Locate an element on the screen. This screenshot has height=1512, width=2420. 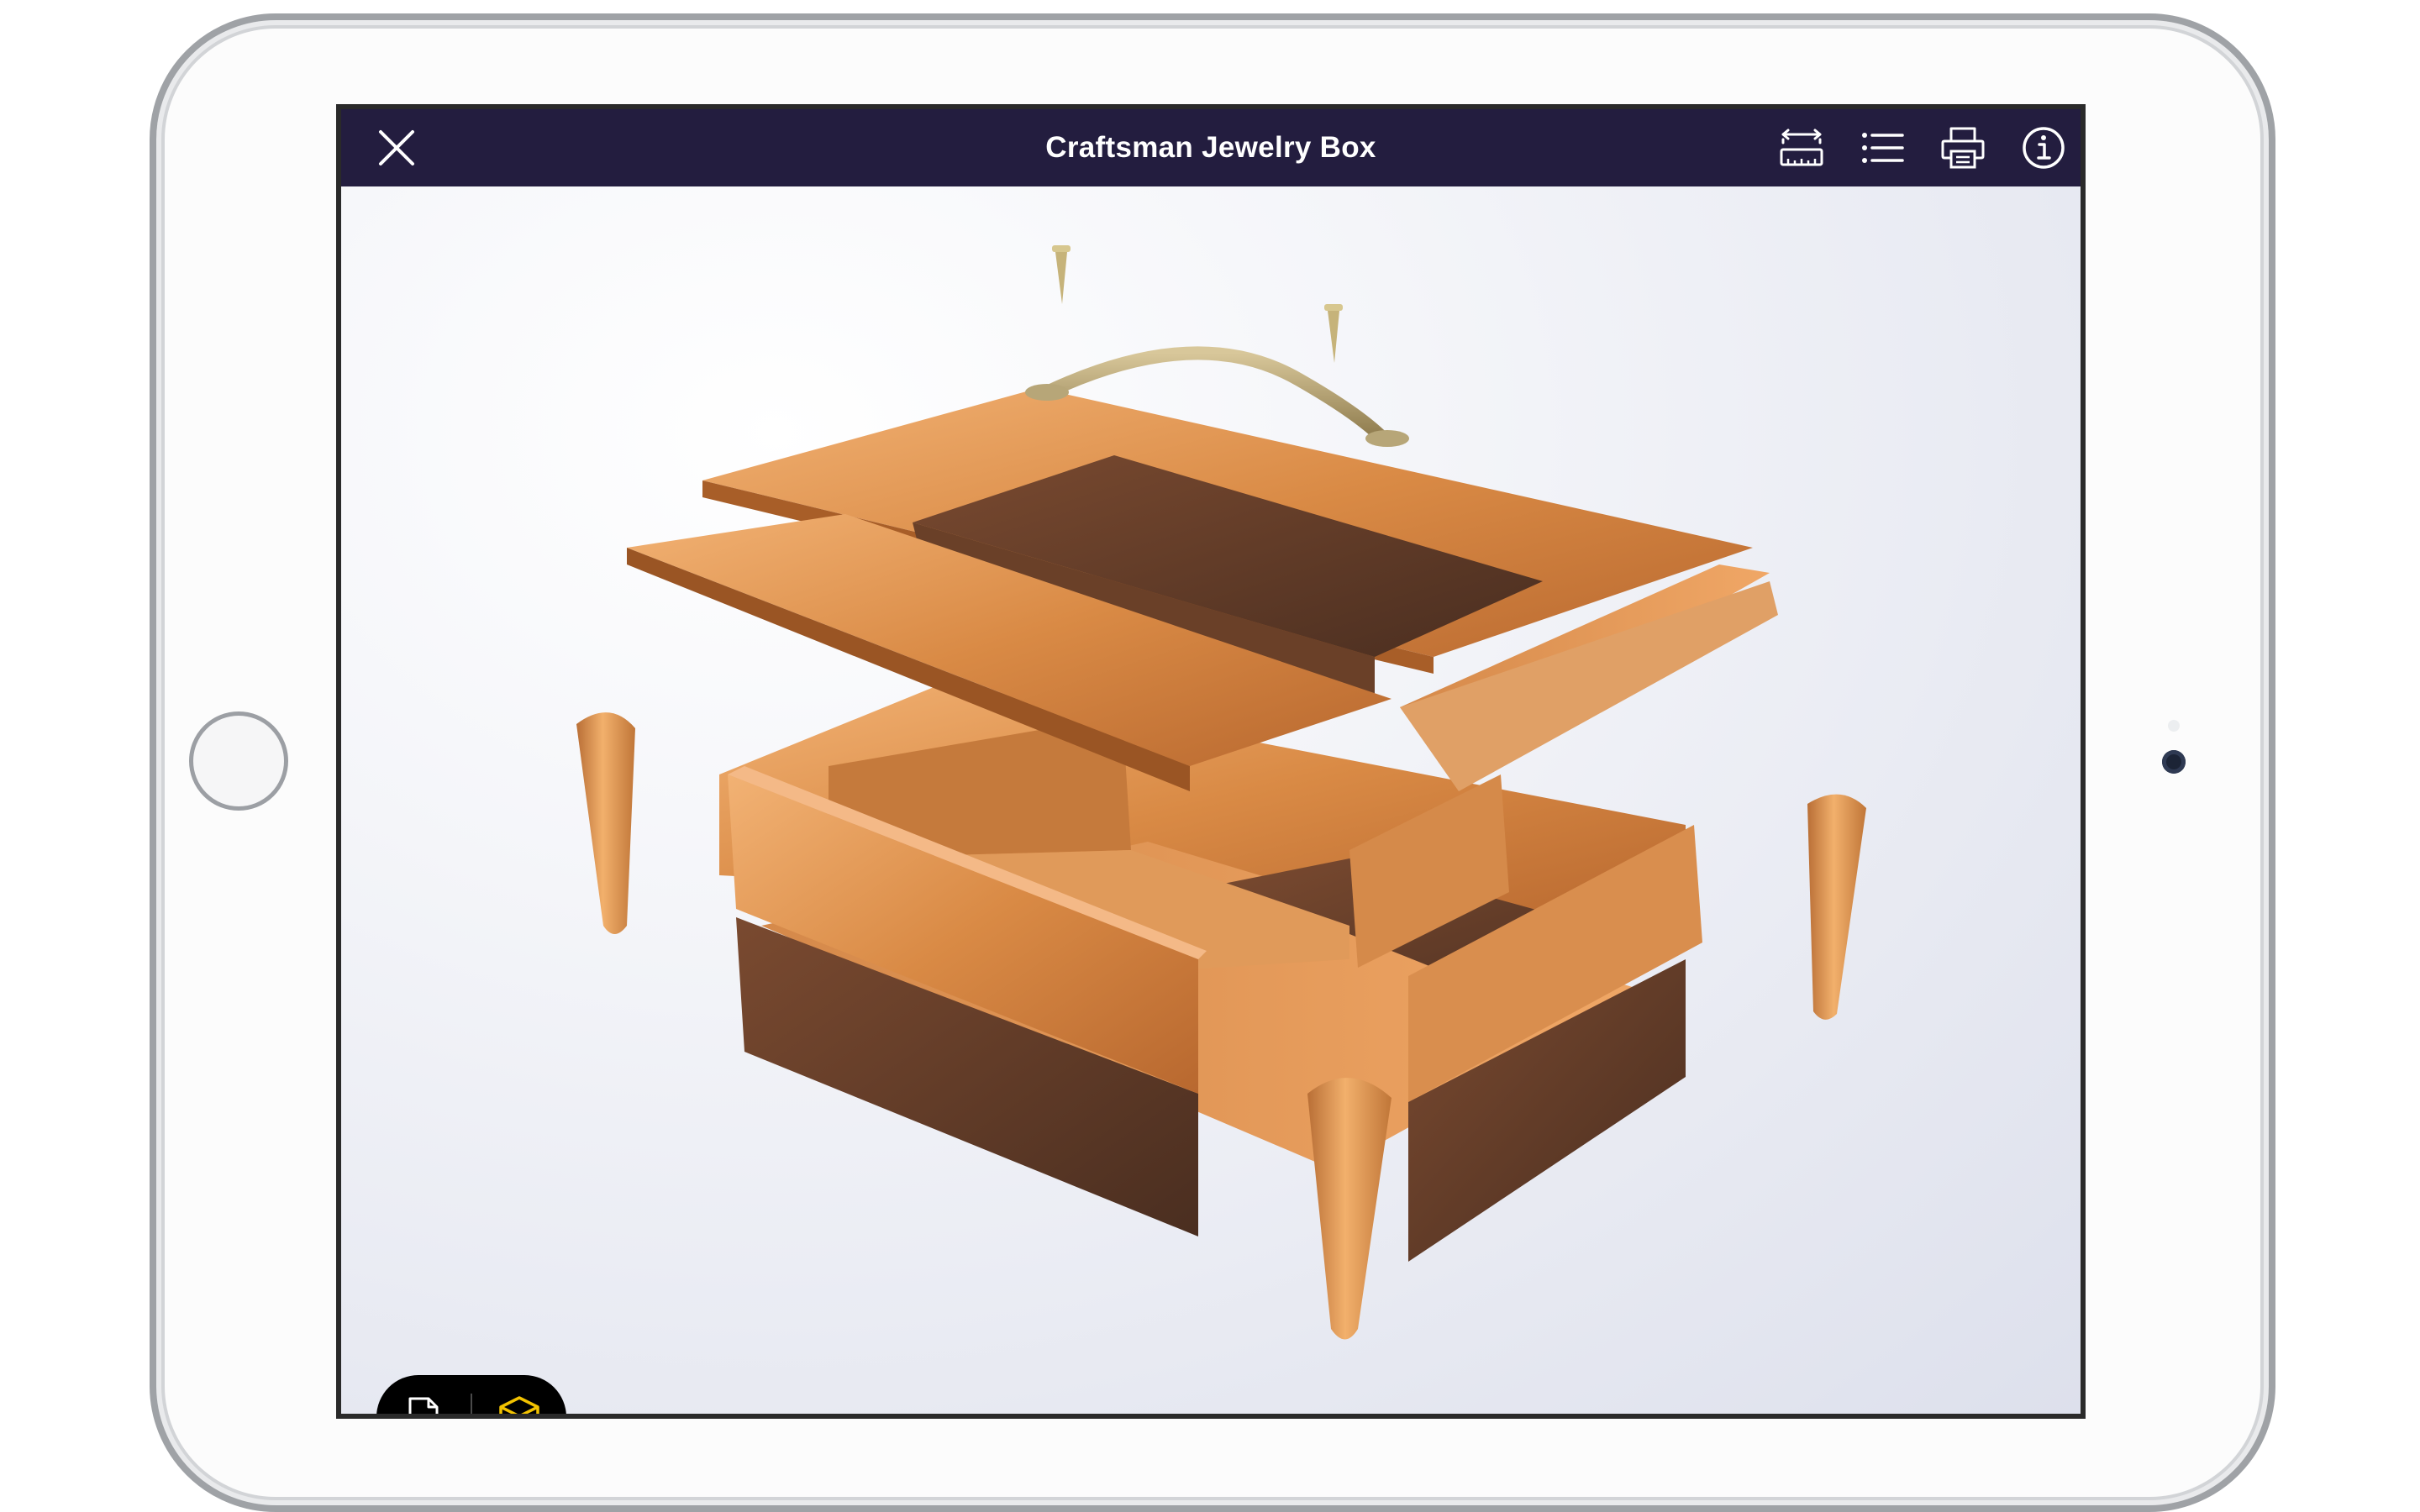
leg-front-left is located at coordinates (605, 823).